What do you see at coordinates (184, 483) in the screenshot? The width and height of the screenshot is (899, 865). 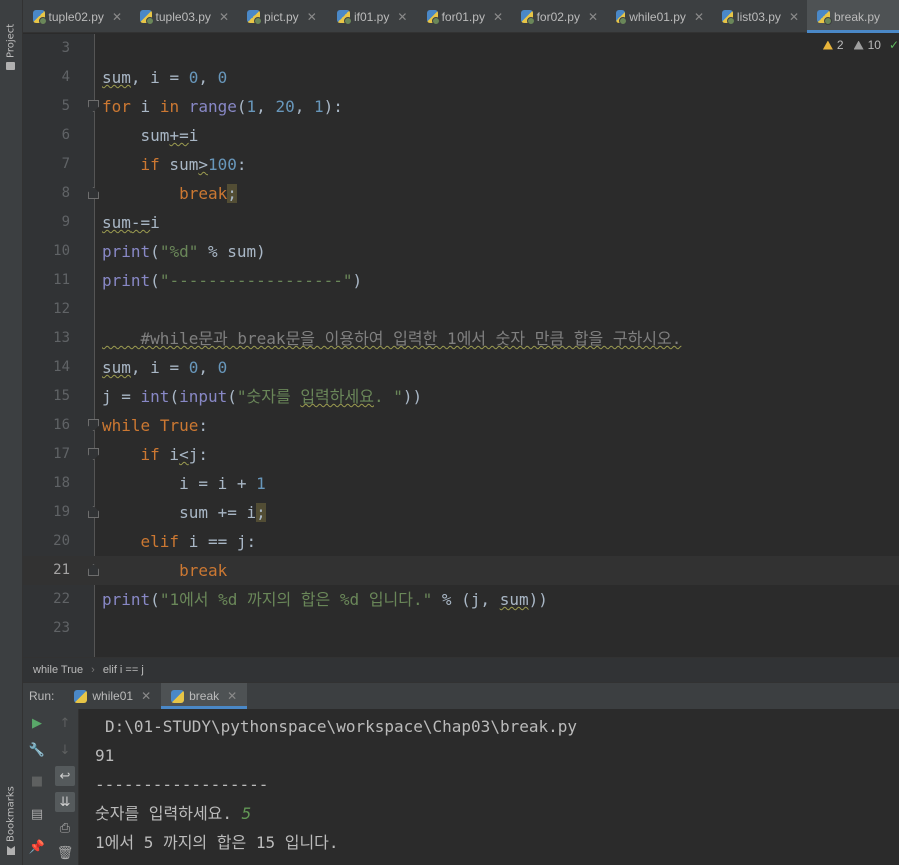 I see `code-text: i = i + 1` at bounding box center [184, 483].